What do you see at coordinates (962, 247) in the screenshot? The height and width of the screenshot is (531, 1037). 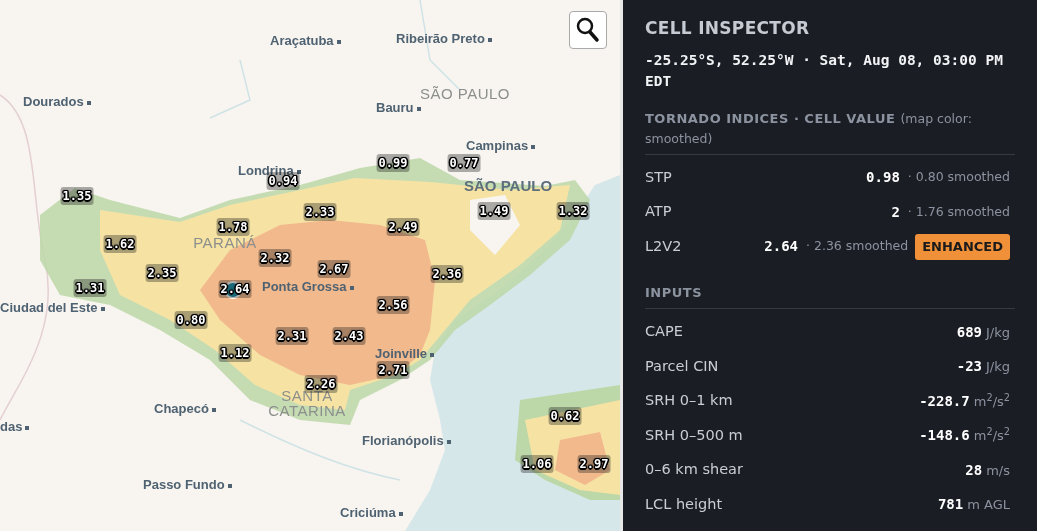 I see `risk-badge: ENHANCED` at bounding box center [962, 247].